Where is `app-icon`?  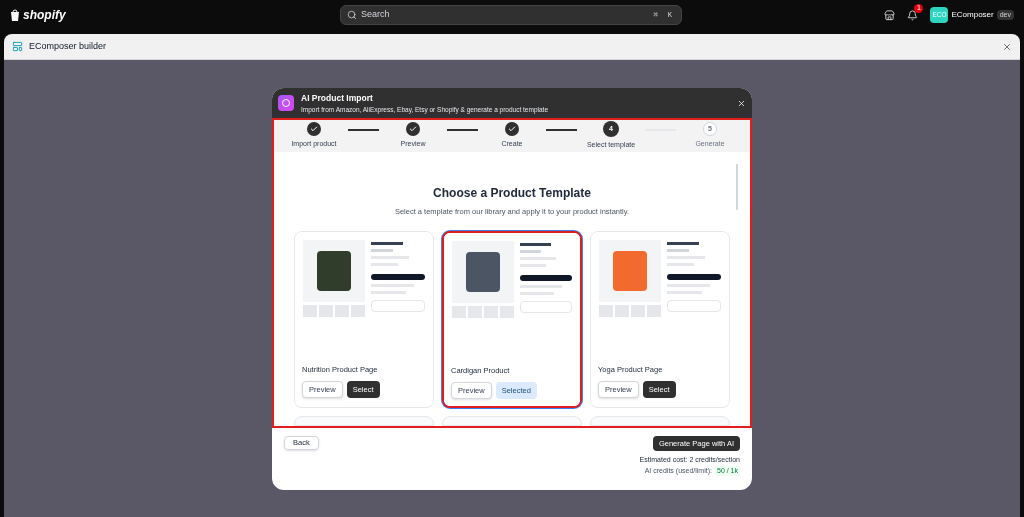
app-icon is located at coordinates (17, 46).